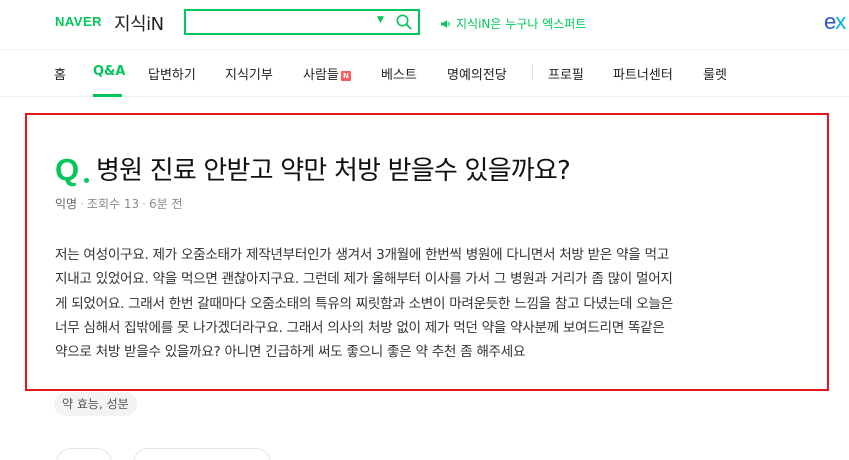 The width and height of the screenshot is (849, 460). I want to click on view-count: 조회수 13, so click(113, 204).